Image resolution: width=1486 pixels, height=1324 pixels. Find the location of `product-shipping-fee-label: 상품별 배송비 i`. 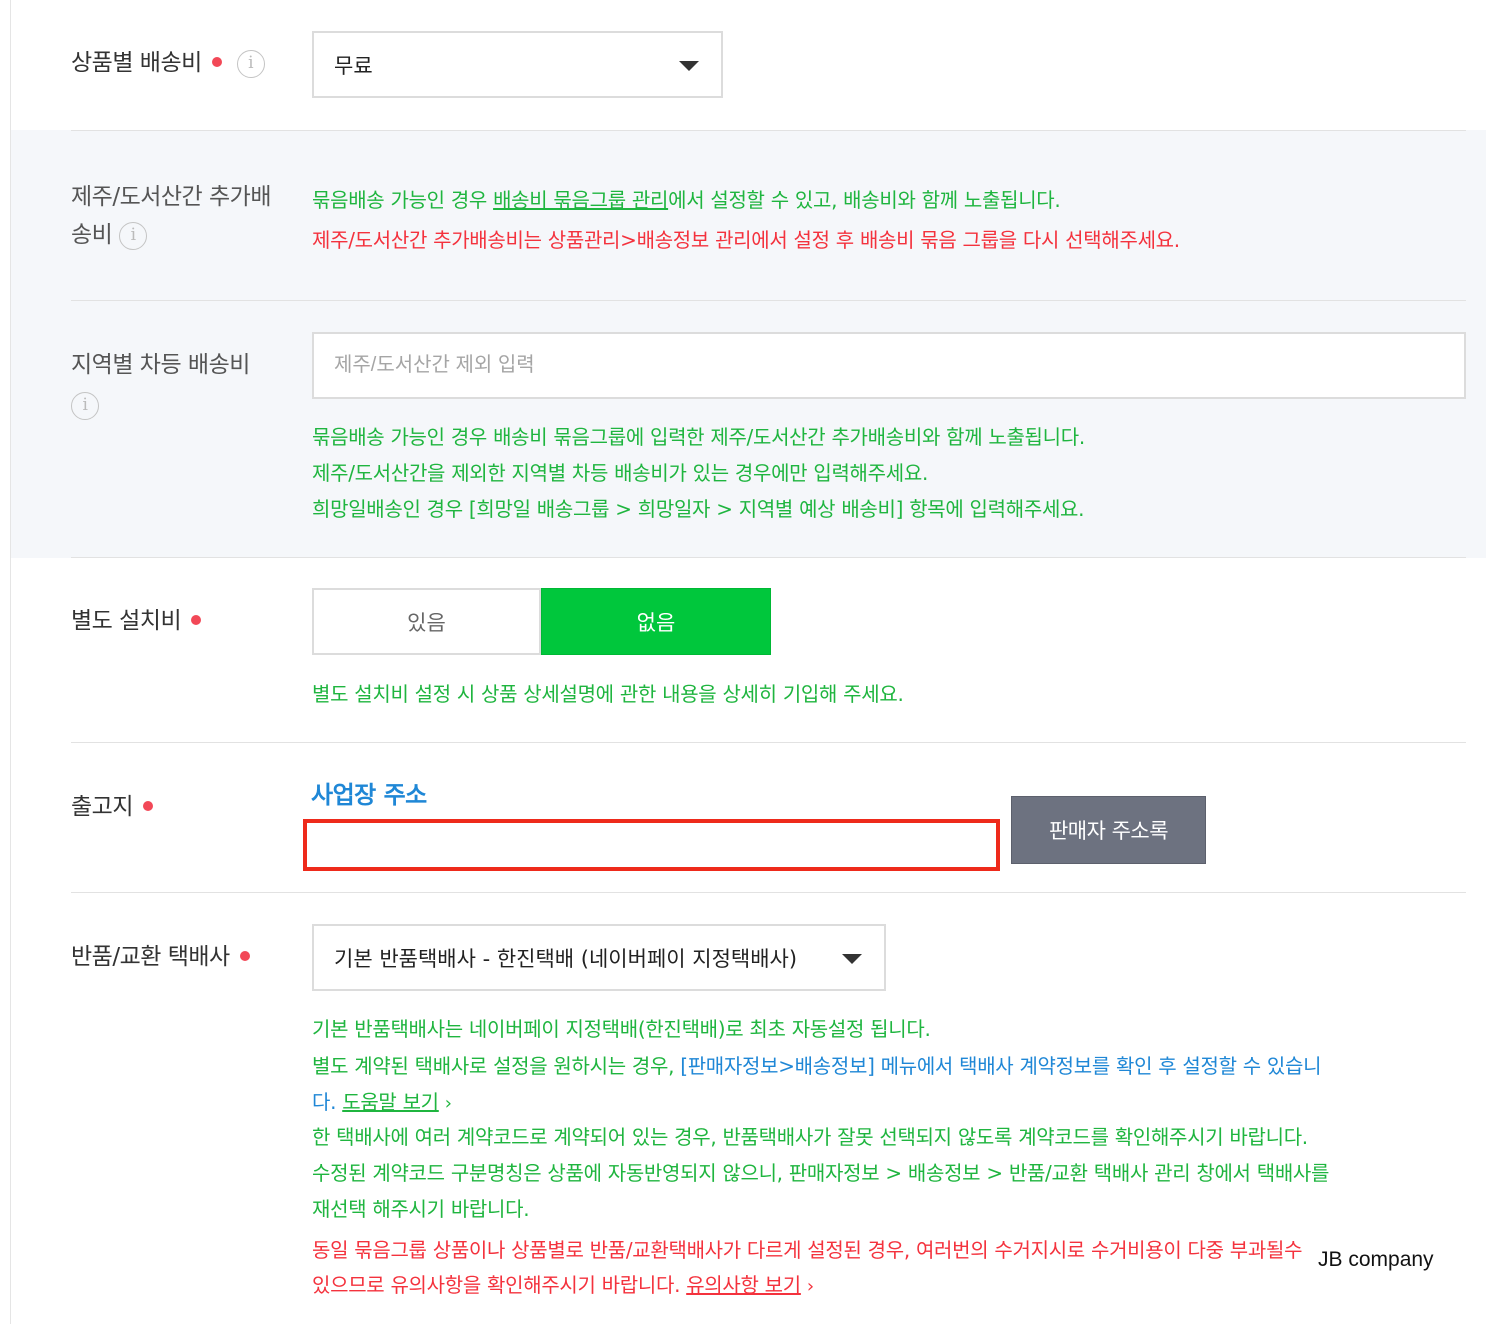

product-shipping-fee-label: 상품별 배송비 i is located at coordinates (168, 63).